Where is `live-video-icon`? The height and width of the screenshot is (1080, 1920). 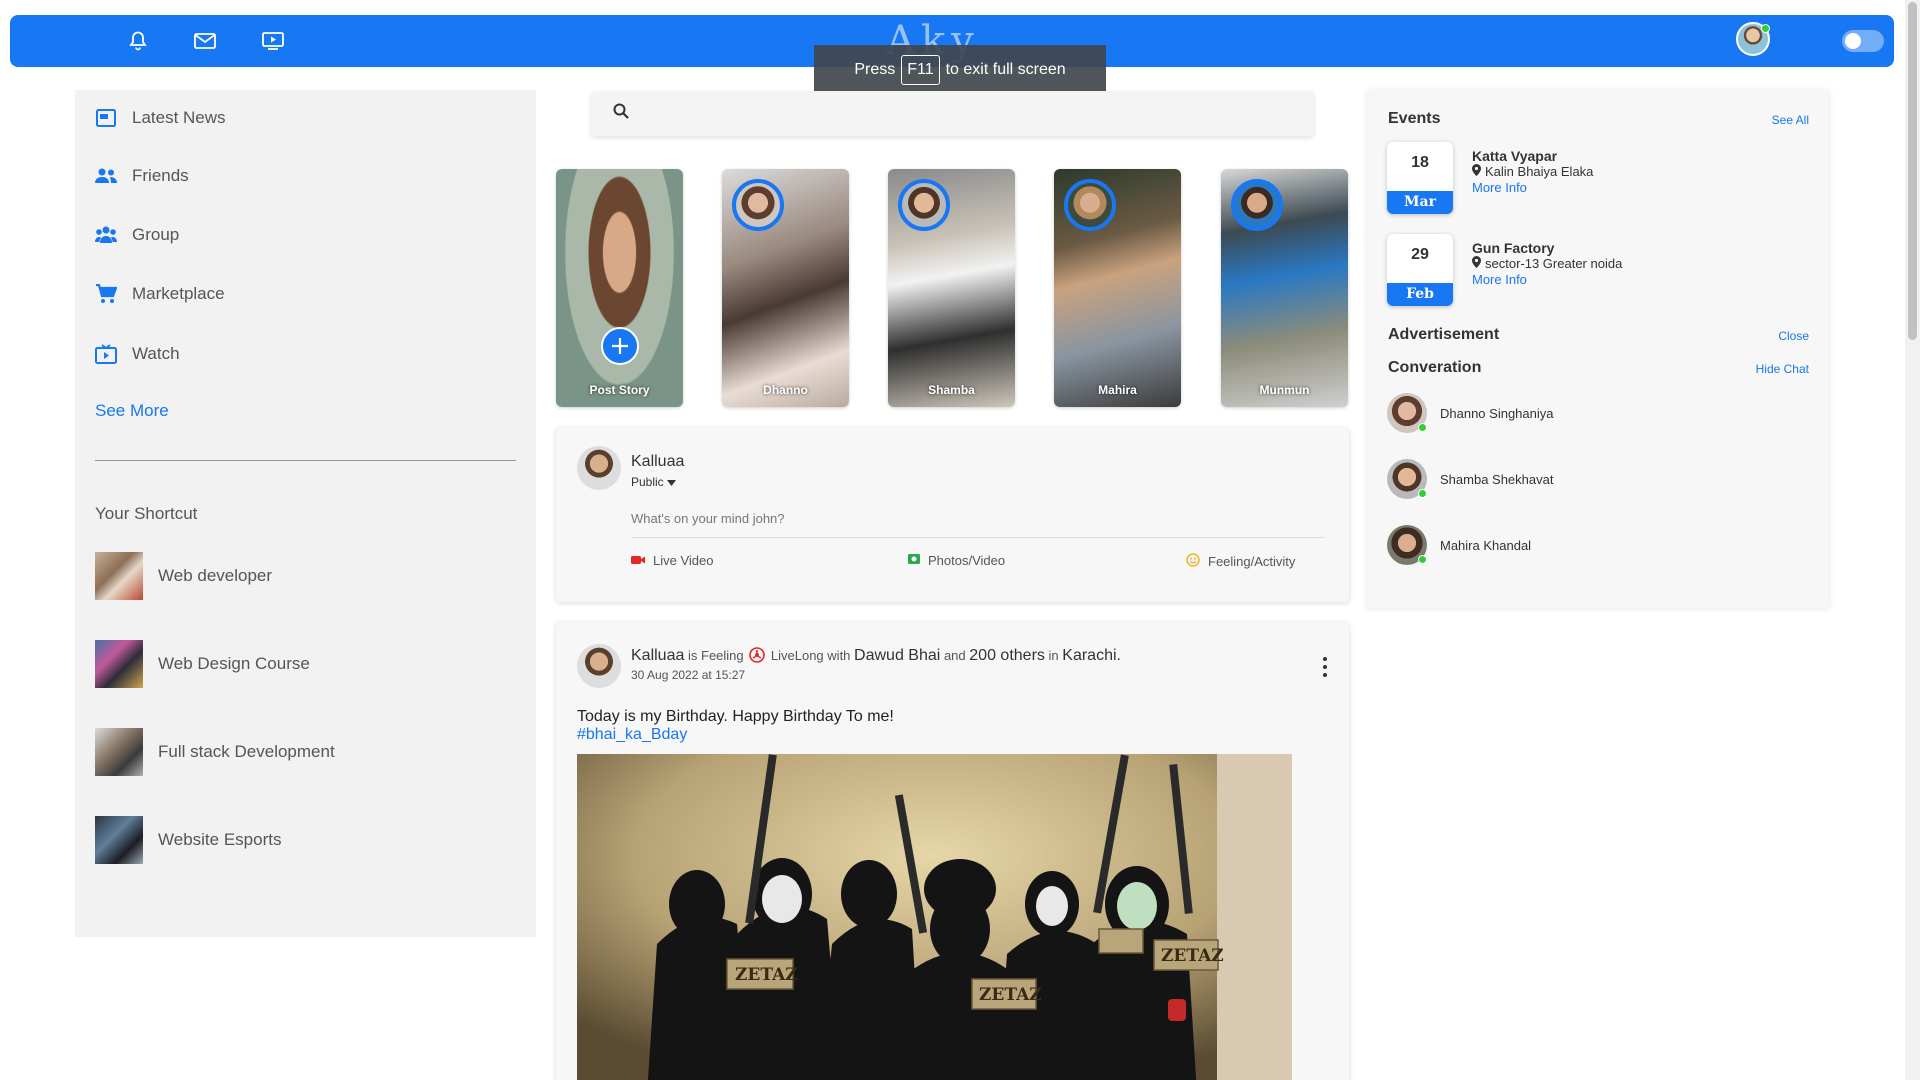
live-video-icon is located at coordinates (638, 560).